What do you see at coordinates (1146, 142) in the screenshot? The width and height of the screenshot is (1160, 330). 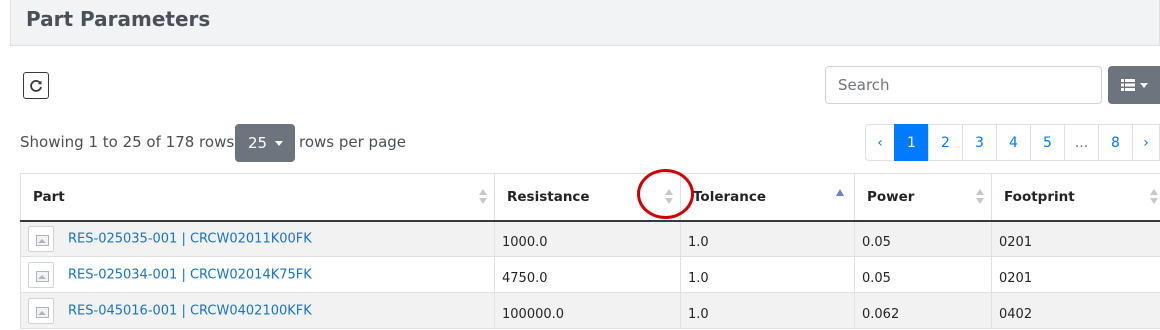 I see `next-page-button: ›` at bounding box center [1146, 142].